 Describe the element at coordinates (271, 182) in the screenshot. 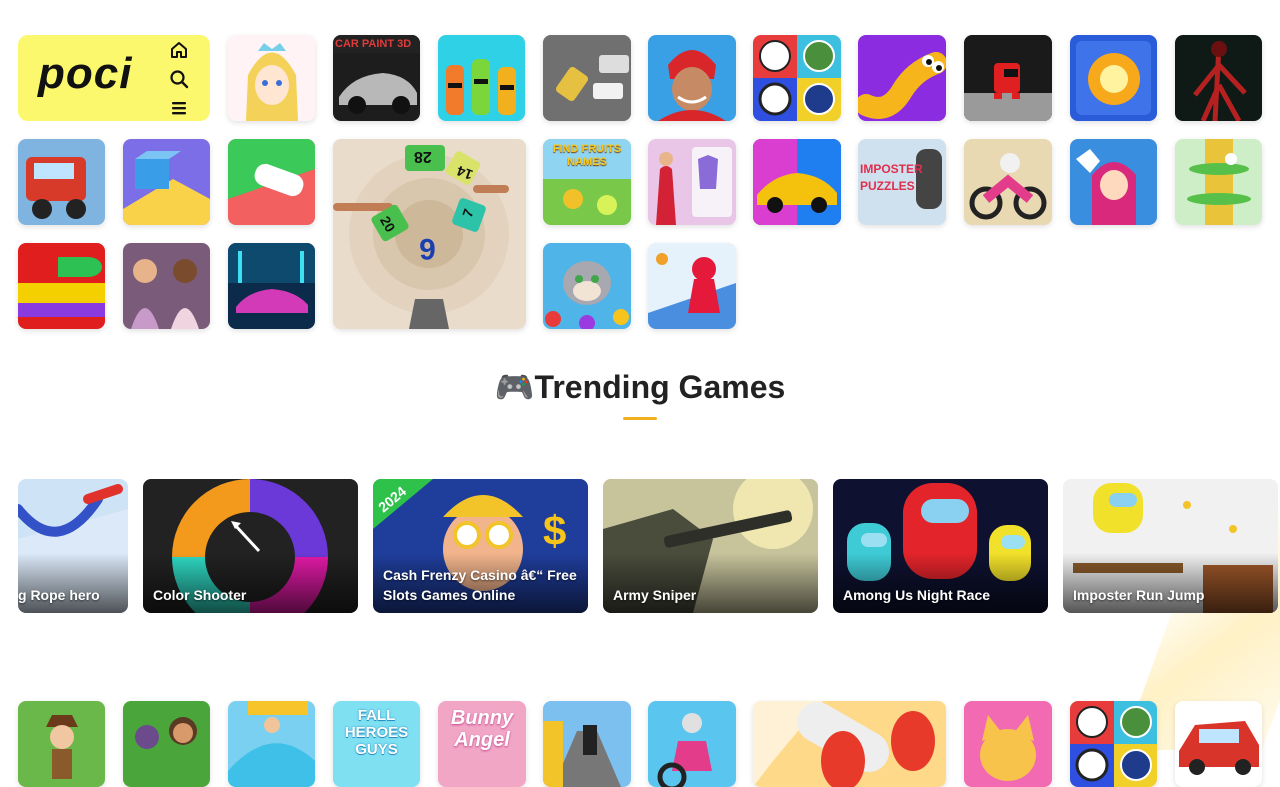

I see `game-tile-white-car-jam` at that location.